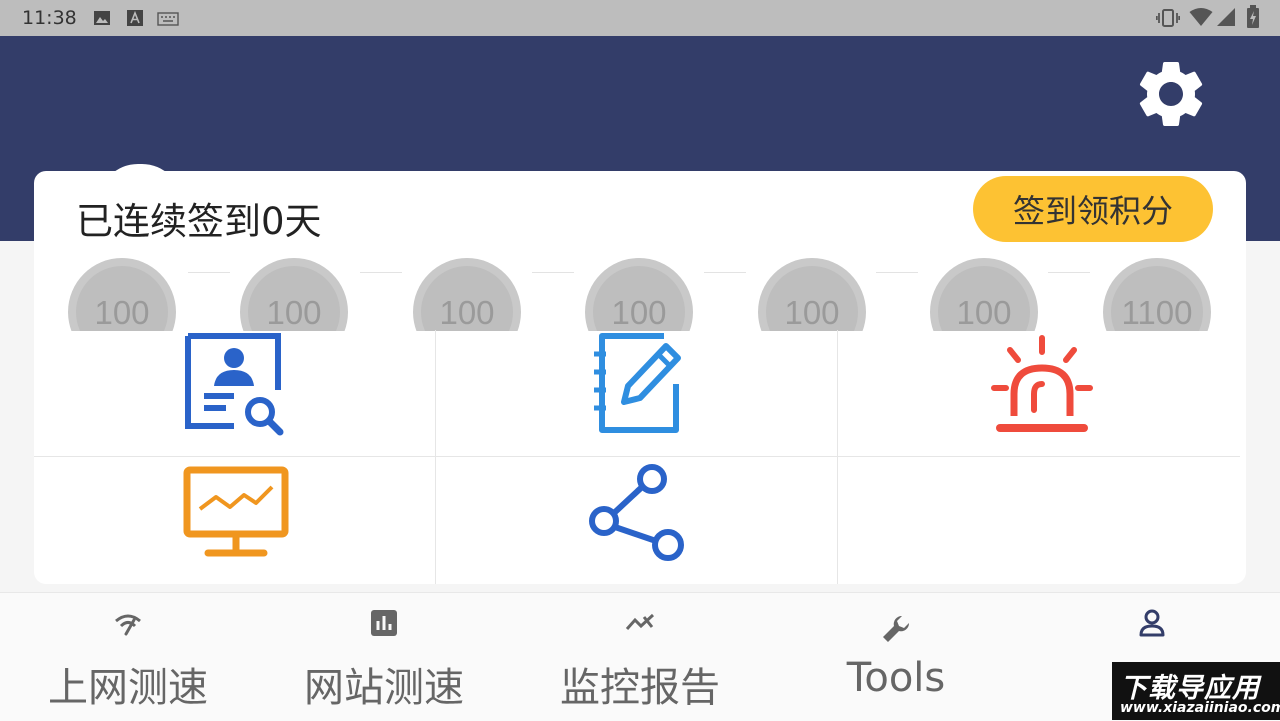 This screenshot has height=721, width=1280. Describe the element at coordinates (168, 20) in the screenshot. I see `keyboard-icon` at that location.